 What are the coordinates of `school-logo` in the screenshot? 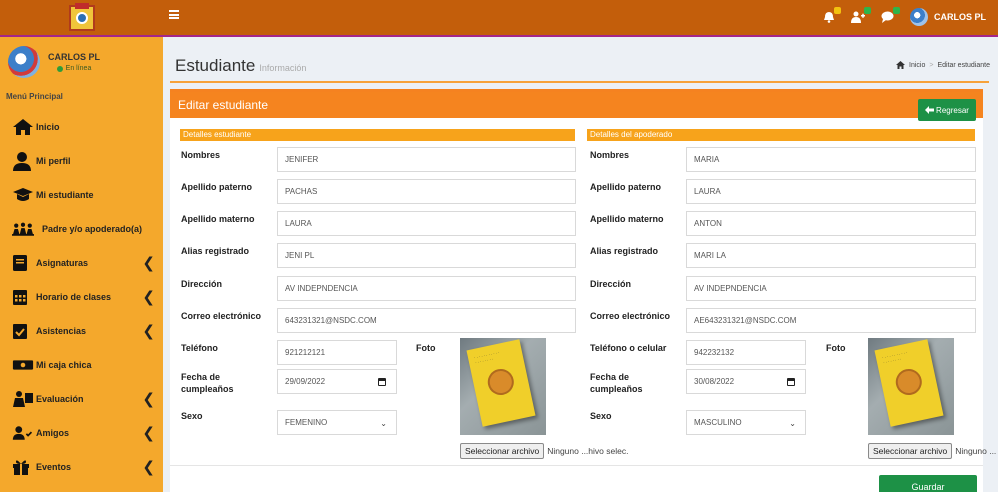 It's located at (81, 16).